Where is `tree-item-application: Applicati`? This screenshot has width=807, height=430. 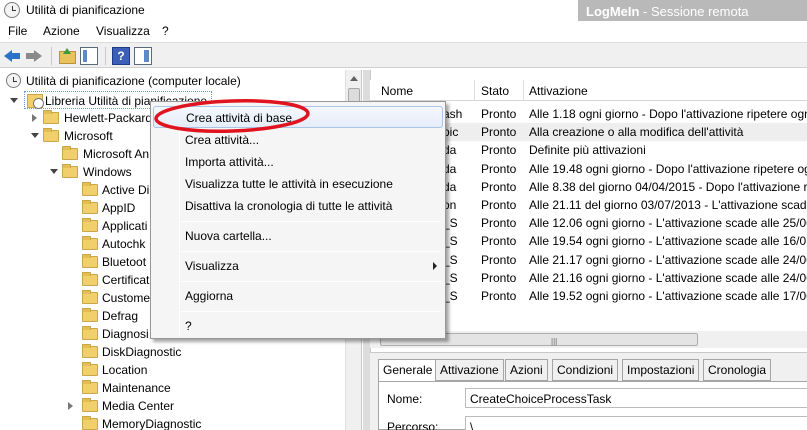
tree-item-application: Applicati is located at coordinates (116, 226).